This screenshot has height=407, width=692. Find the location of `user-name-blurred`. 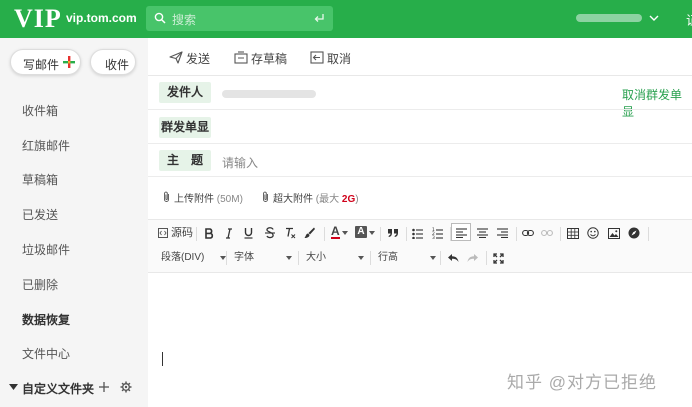

user-name-blurred is located at coordinates (609, 18).